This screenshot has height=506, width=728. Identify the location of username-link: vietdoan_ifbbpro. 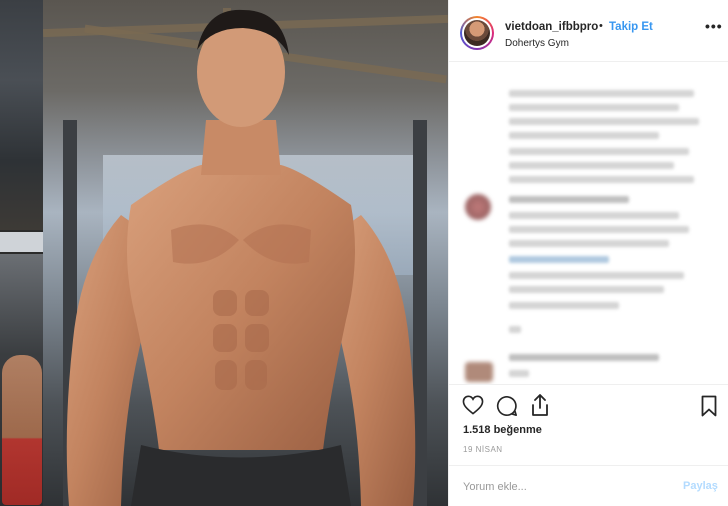
(551, 27).